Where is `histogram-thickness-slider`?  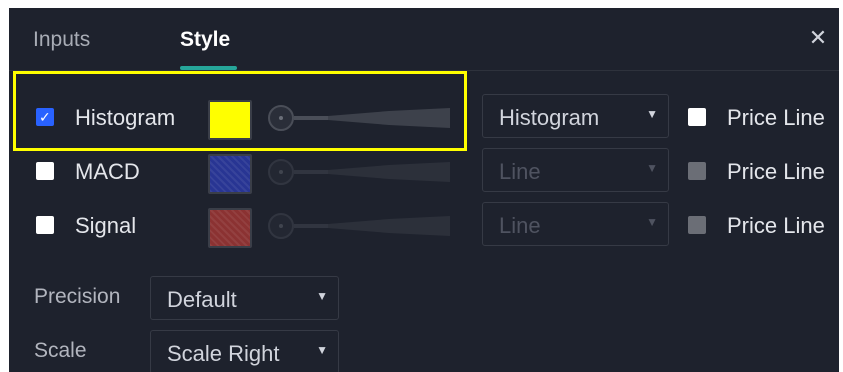
histogram-thickness-slider is located at coordinates (361, 119).